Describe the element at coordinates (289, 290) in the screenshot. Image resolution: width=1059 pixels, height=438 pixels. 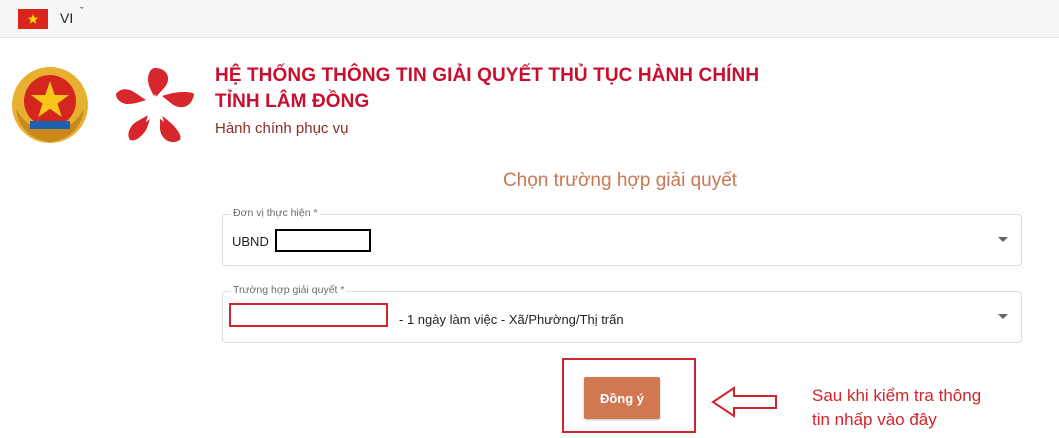
I see `case-select-label: Trường hợp giải quyết *` at that location.